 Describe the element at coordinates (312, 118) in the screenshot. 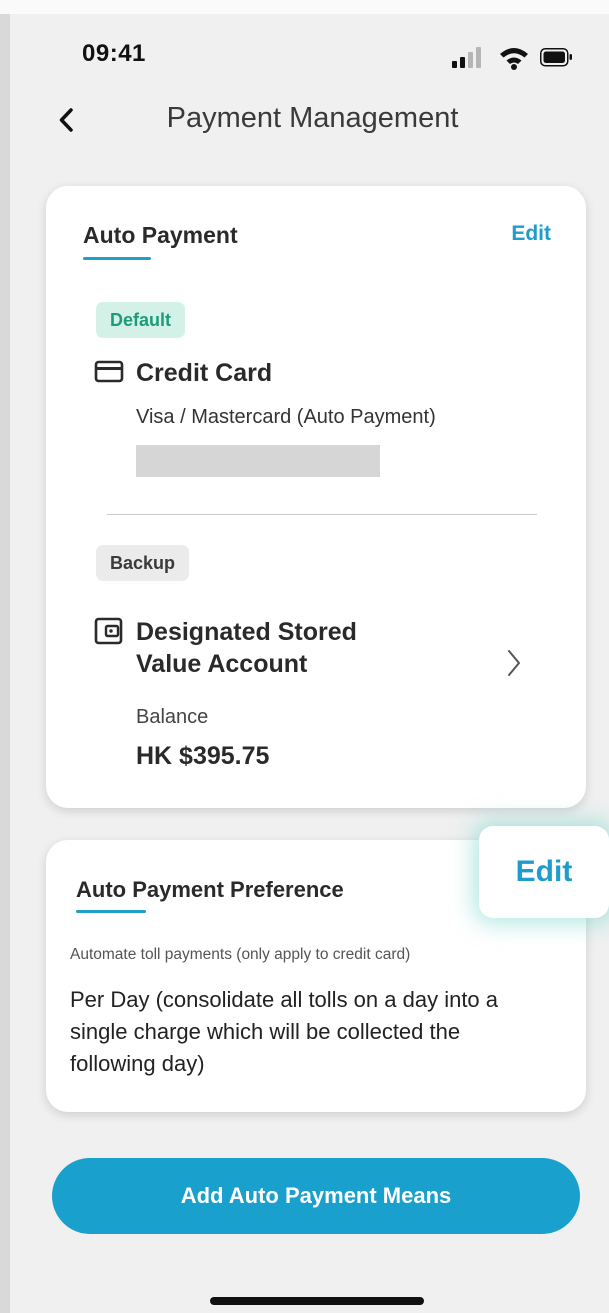

I see `page-title: Payment Management` at that location.